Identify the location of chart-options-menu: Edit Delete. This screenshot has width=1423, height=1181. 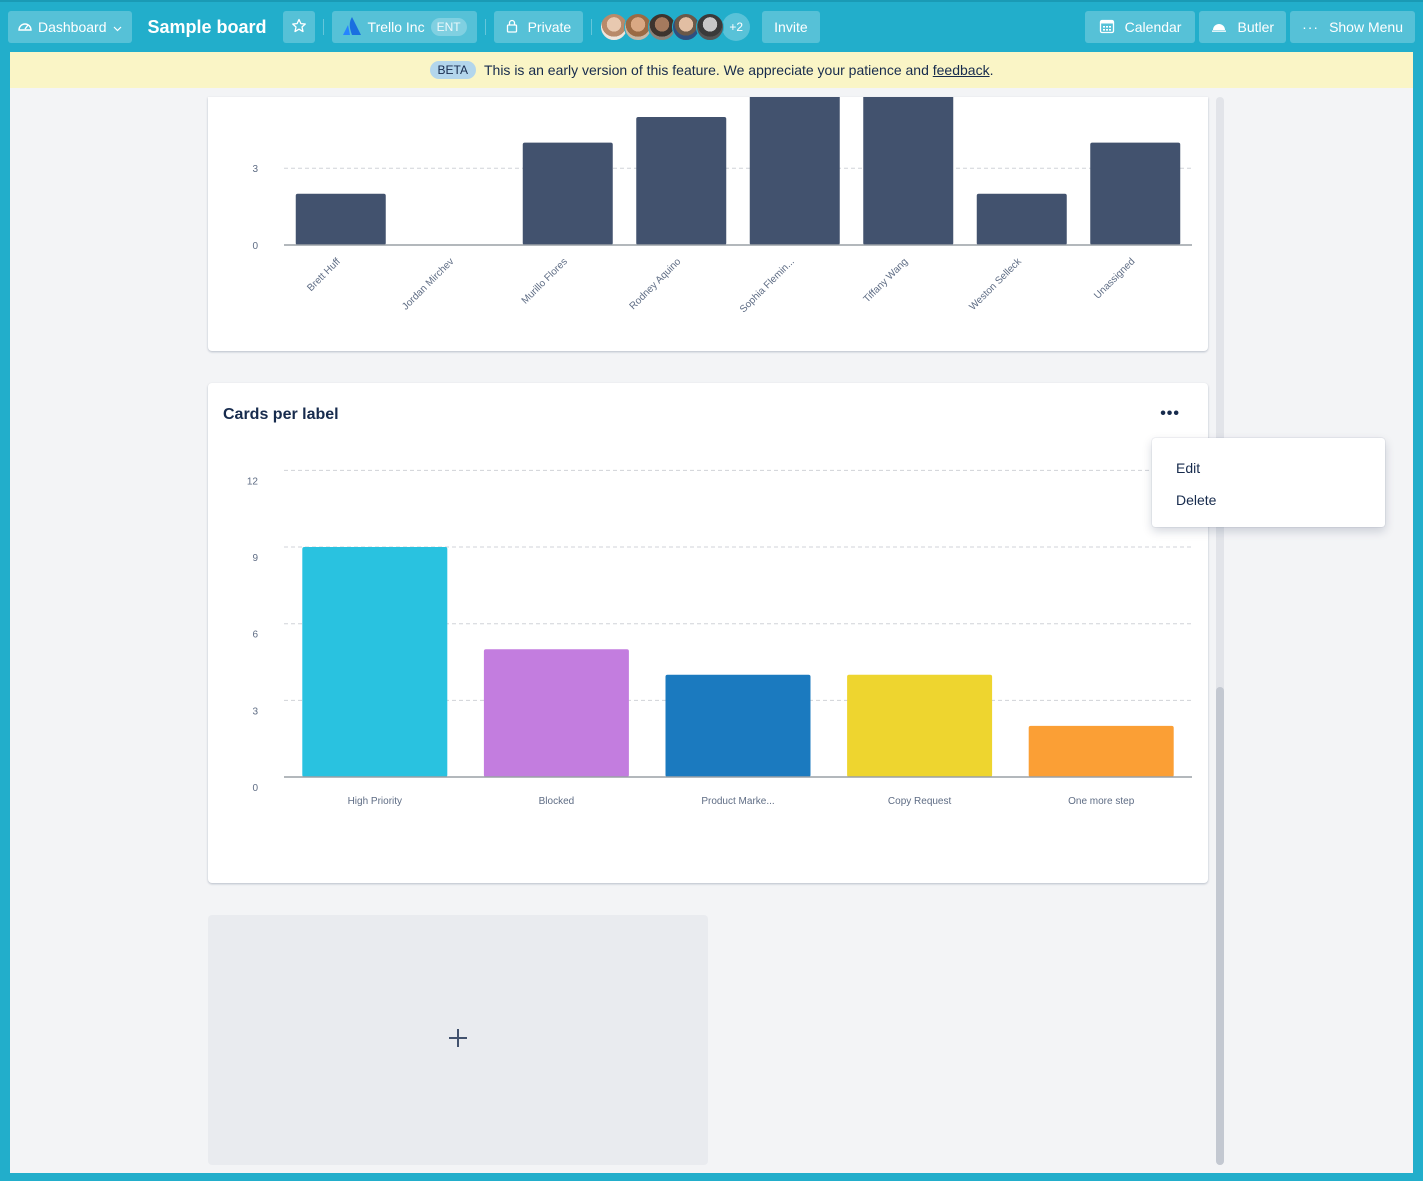
(1268, 482).